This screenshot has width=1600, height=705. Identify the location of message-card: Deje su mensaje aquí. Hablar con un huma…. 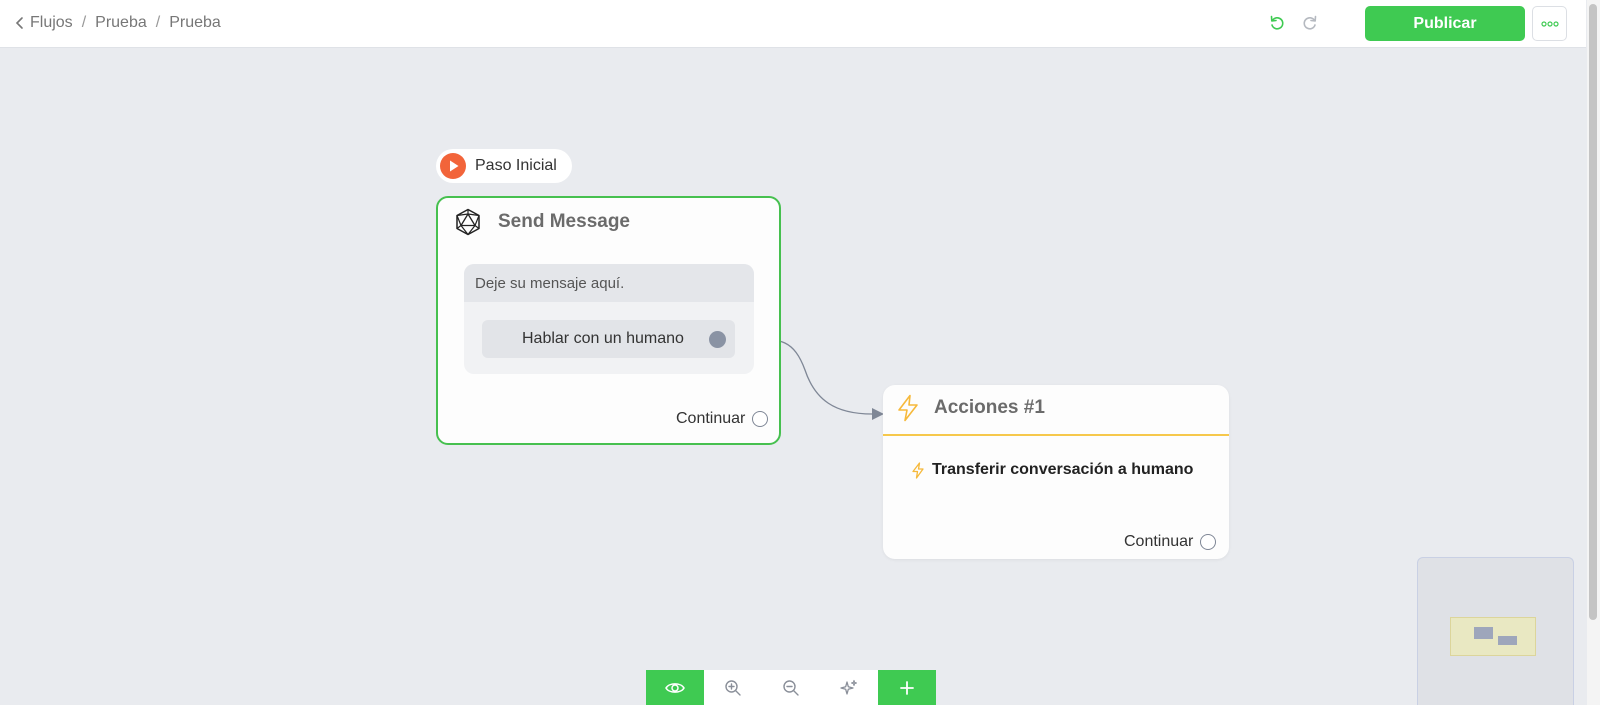
(609, 319).